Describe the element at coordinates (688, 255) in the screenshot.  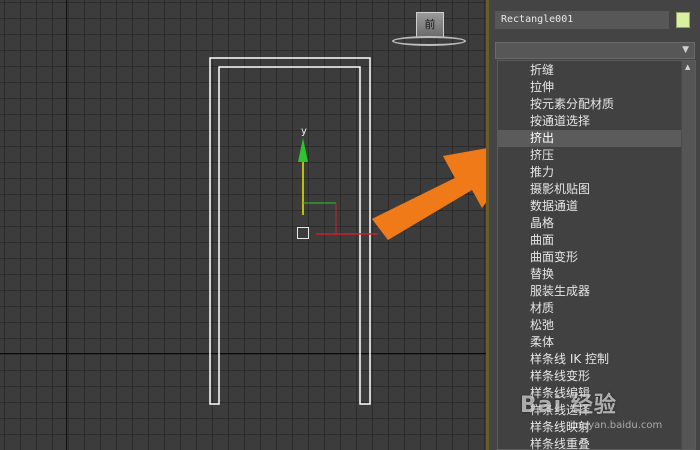
I see `modifier-list-scrollbar: ▲` at that location.